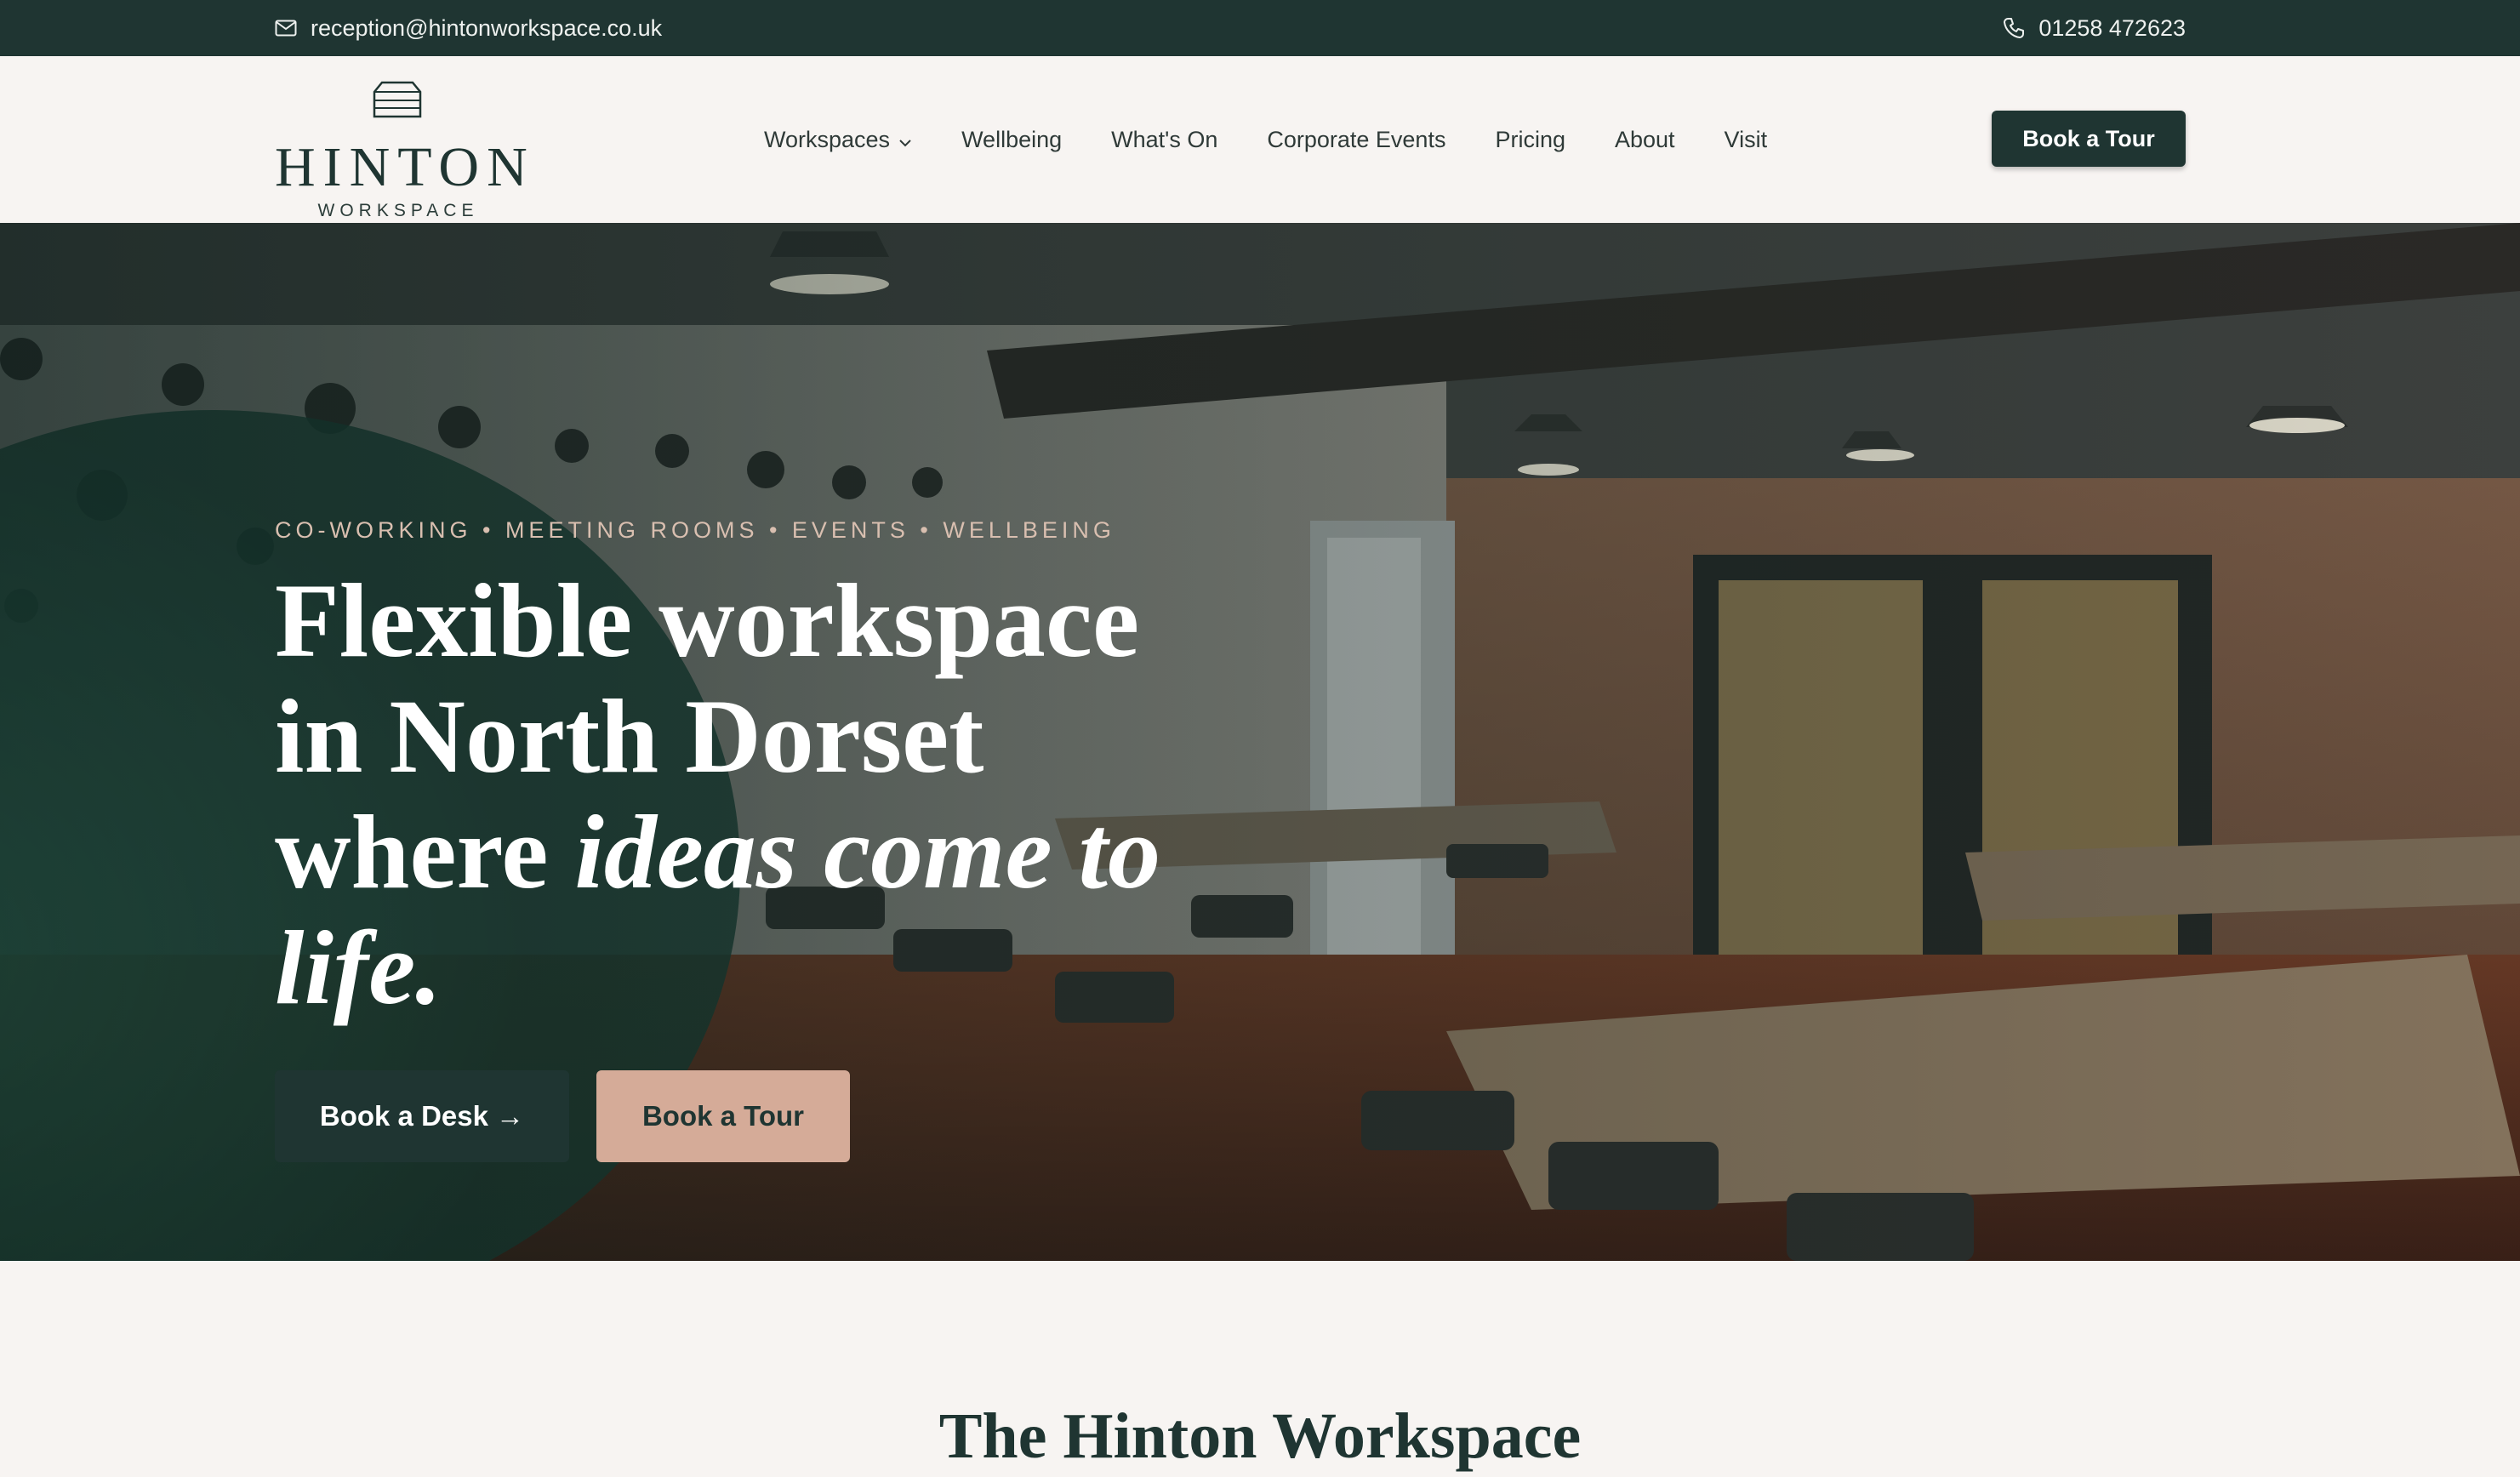  What do you see at coordinates (2014, 28) in the screenshot?
I see `phone-icon` at bounding box center [2014, 28].